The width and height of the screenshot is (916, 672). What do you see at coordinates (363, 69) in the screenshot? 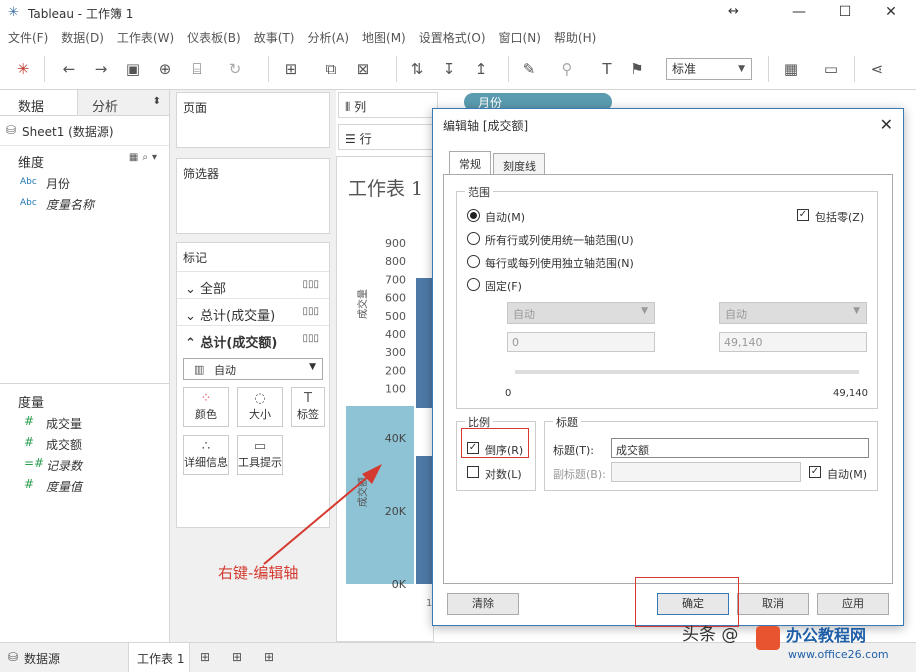
I see `clear-sheet-icon: ⊠` at bounding box center [363, 69].